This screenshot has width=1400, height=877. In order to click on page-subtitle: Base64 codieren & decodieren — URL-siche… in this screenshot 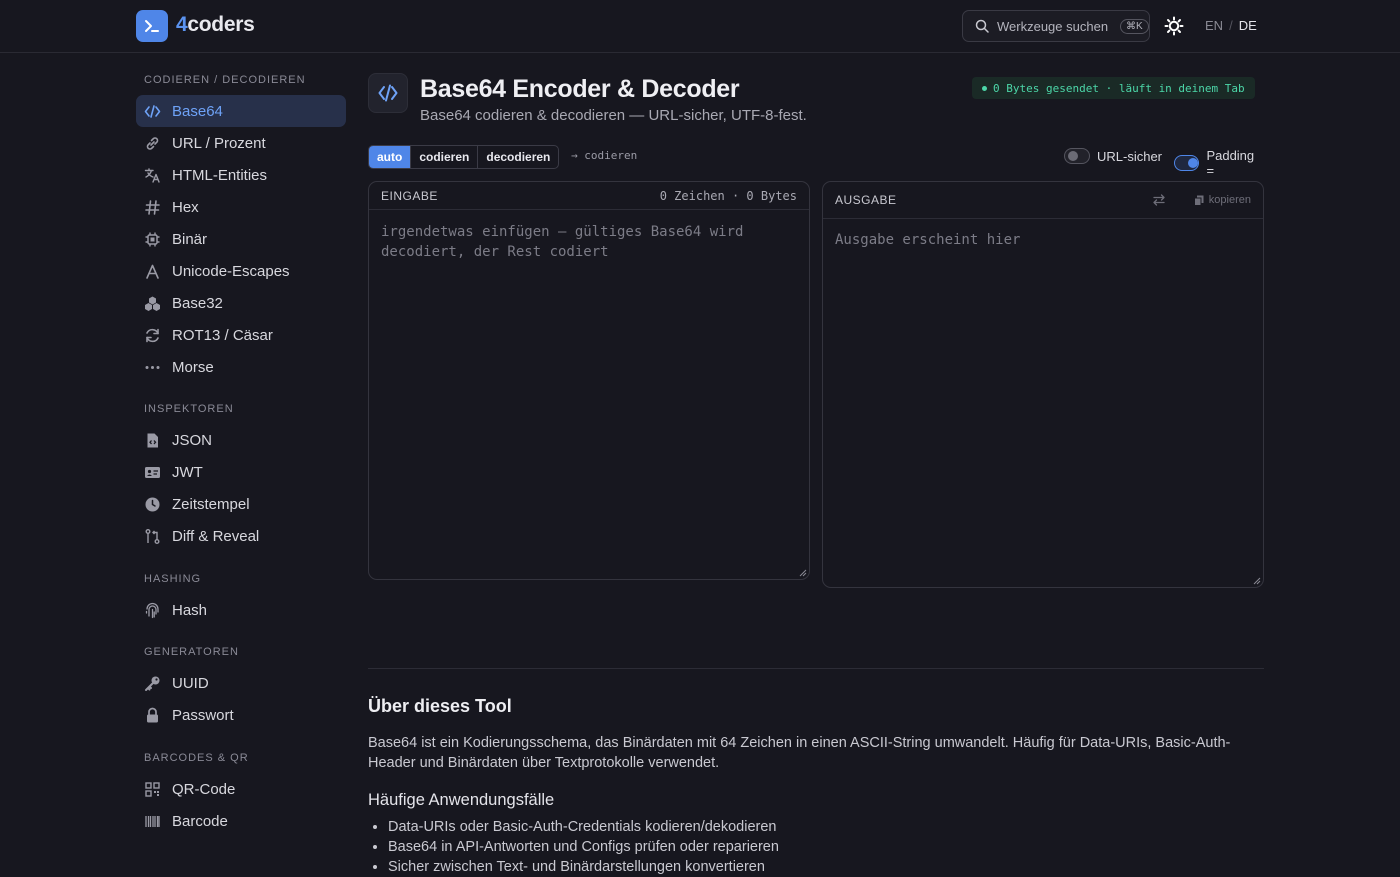, I will do `click(613, 115)`.